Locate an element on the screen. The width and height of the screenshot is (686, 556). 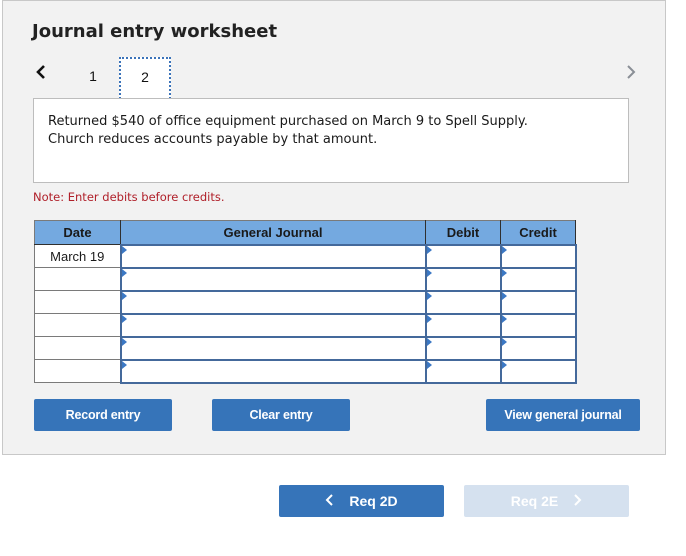
header-general-journal: General Journal is located at coordinates (273, 232).